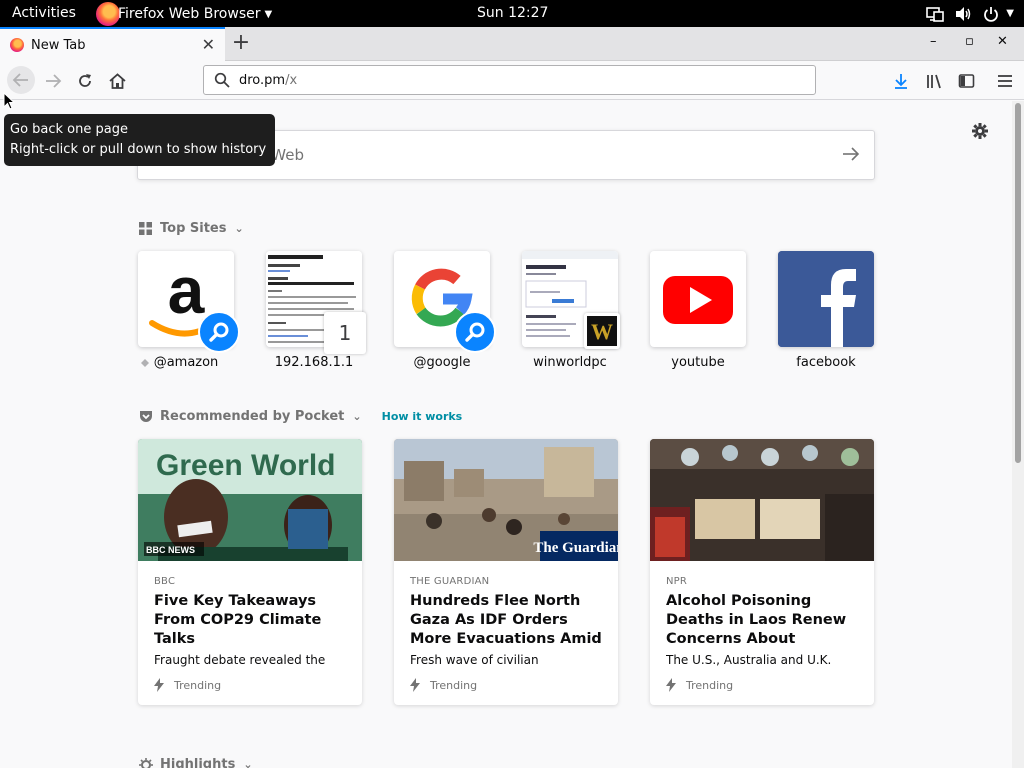  I want to click on top-site-tile-youtube, so click(698, 299).